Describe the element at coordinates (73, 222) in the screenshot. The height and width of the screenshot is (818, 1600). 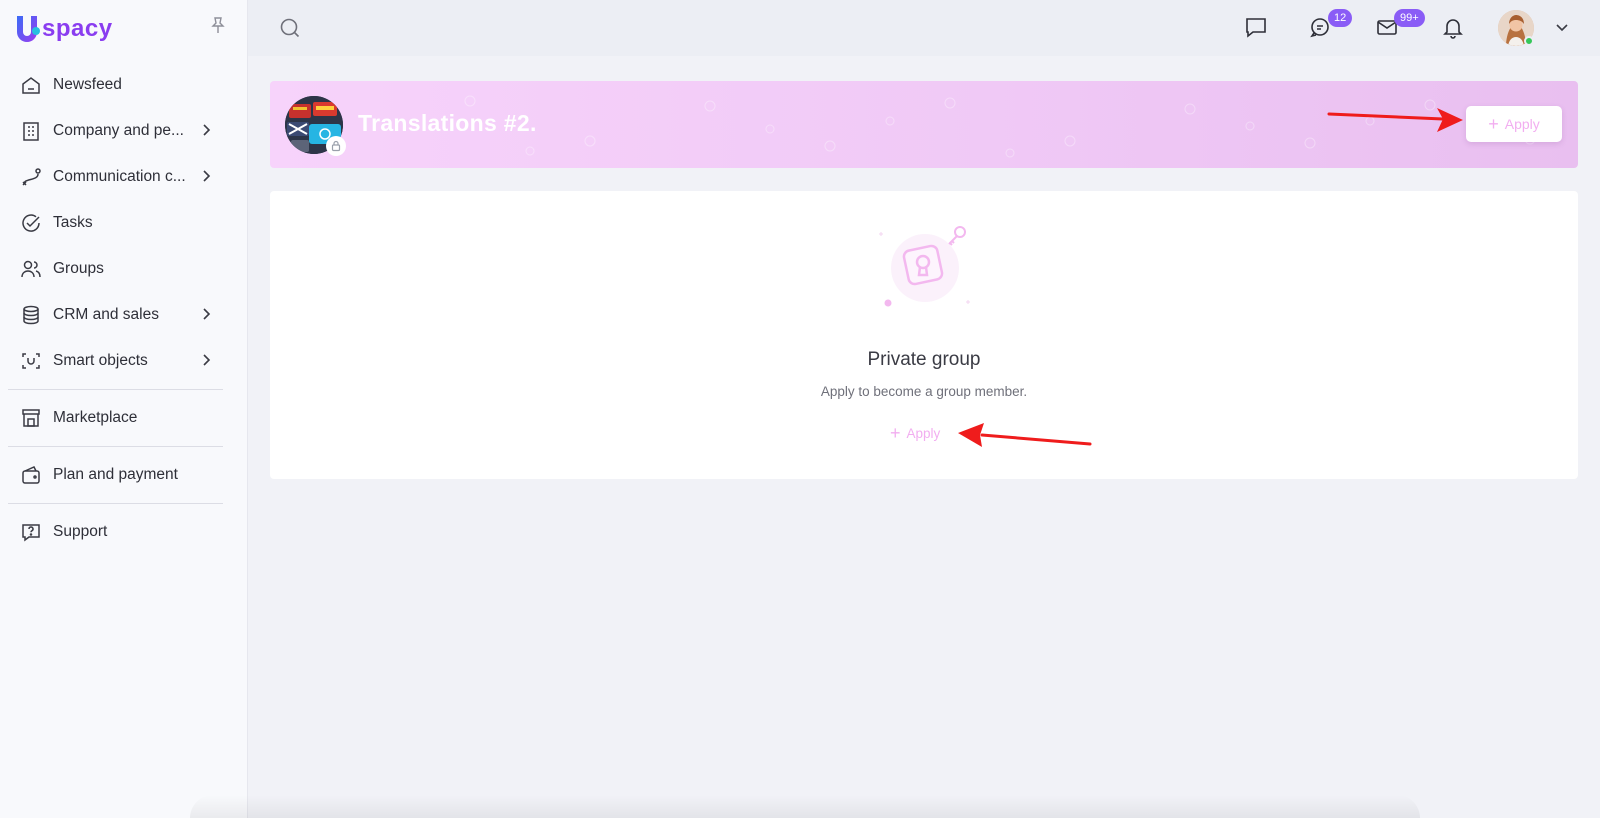
I see `sidebar-item-label: Tasks` at that location.